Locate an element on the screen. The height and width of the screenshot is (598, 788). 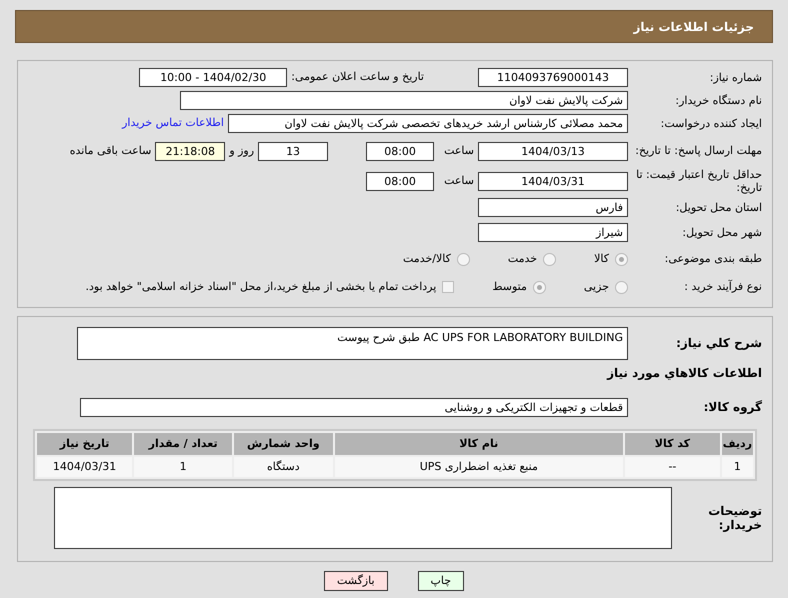
text-field: فارس is located at coordinates (553, 207).